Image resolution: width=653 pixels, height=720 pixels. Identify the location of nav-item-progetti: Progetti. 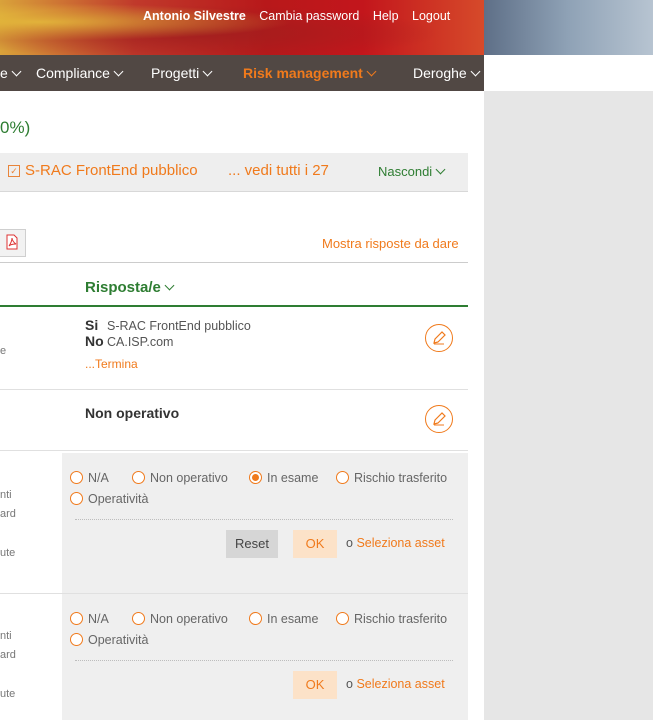
(182, 73).